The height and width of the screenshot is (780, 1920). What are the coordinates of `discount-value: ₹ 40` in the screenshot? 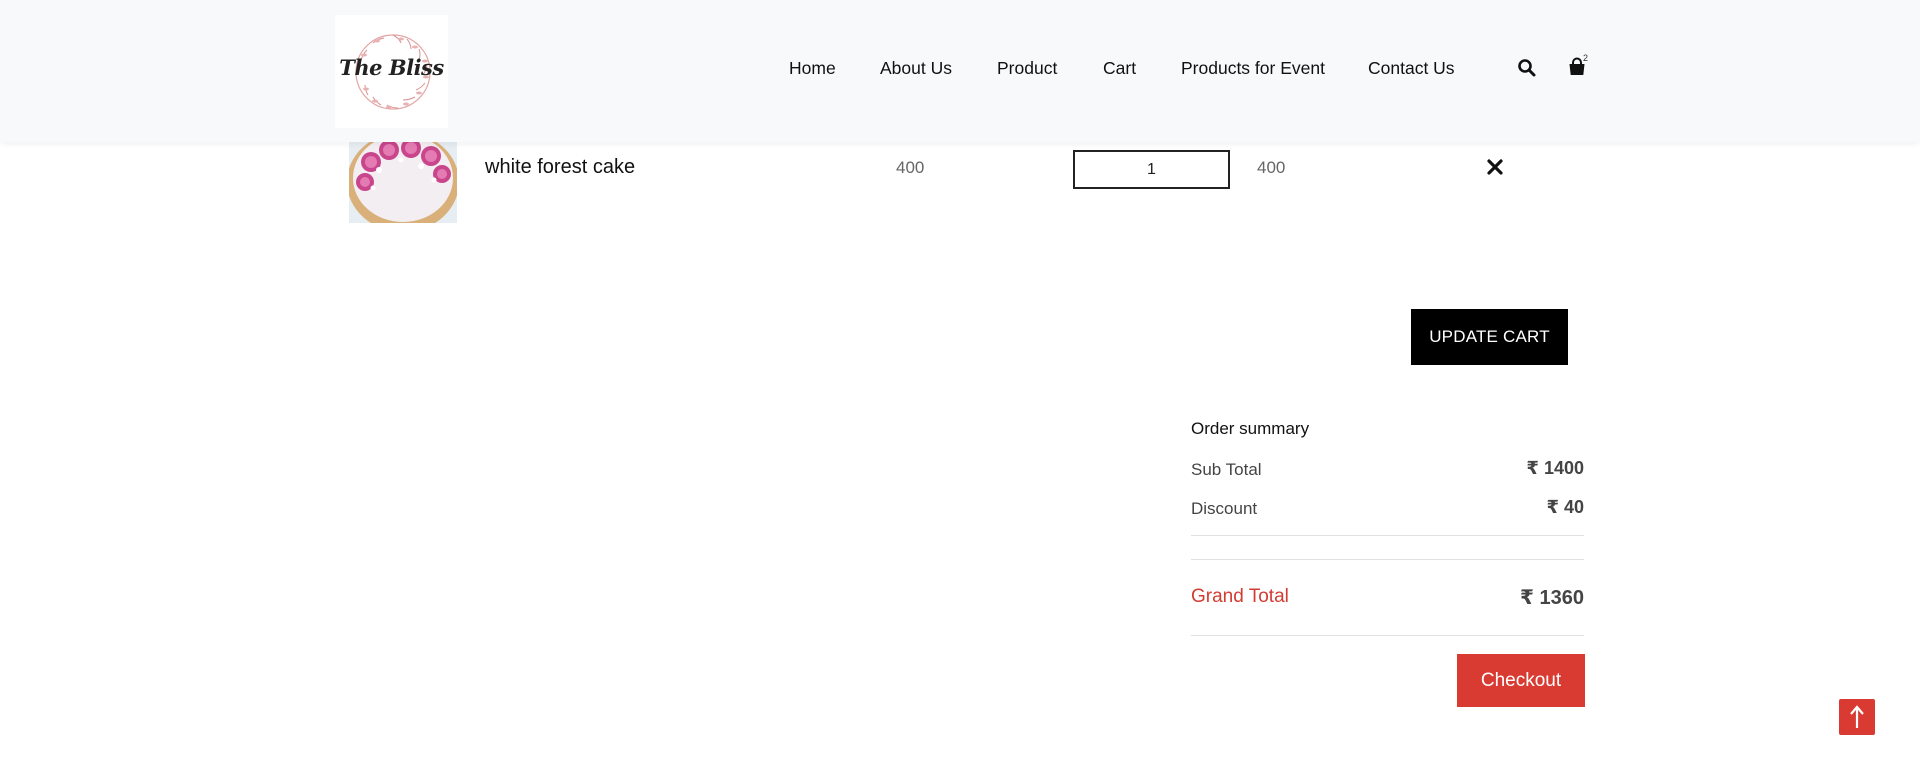 It's located at (1565, 507).